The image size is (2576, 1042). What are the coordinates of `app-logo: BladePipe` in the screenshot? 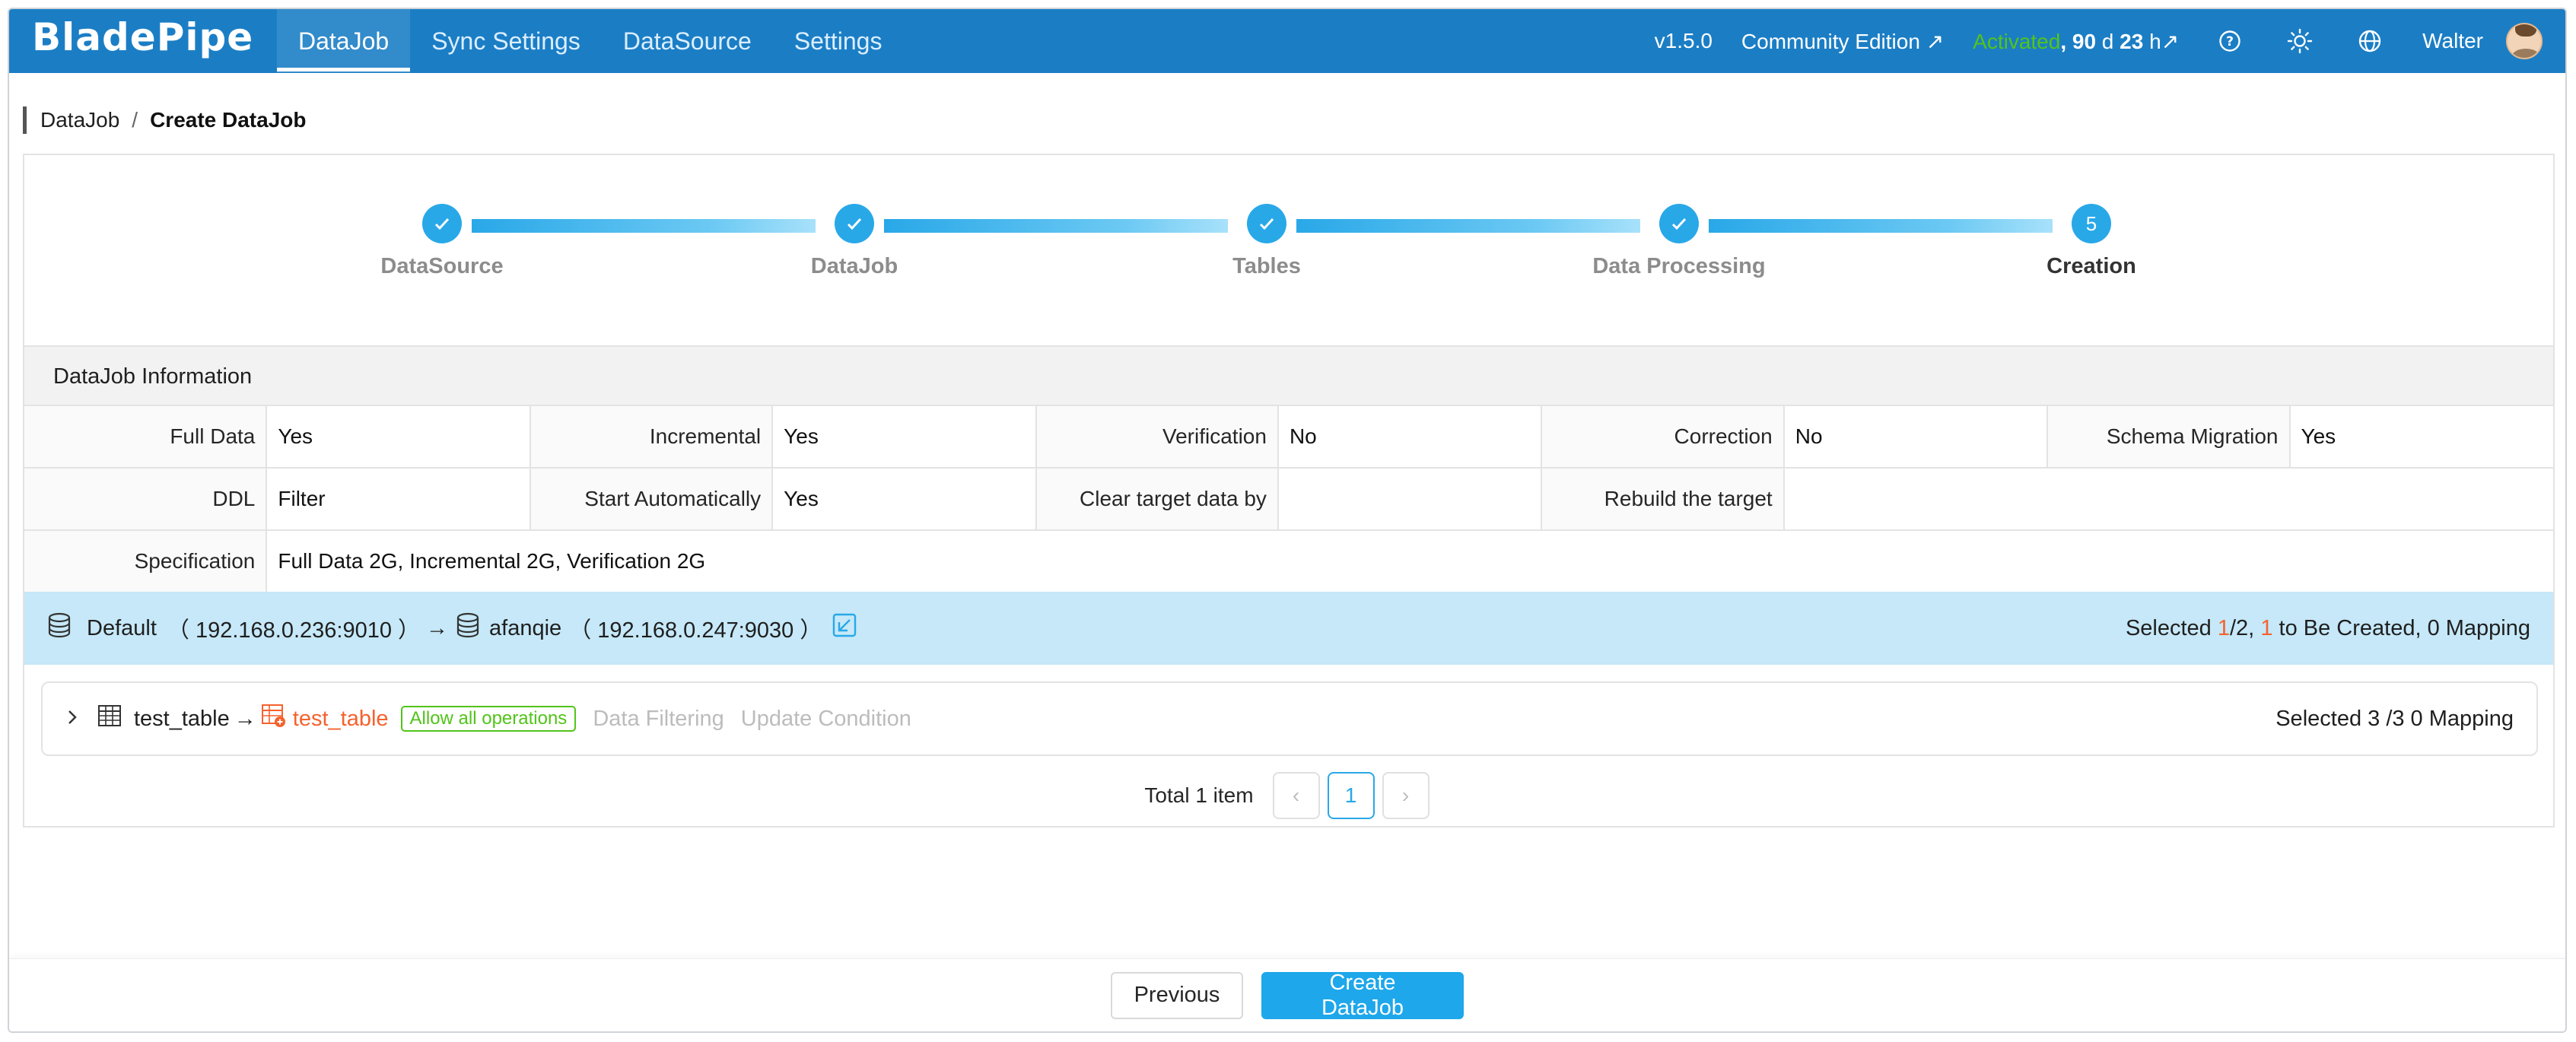 It's located at (142, 37).